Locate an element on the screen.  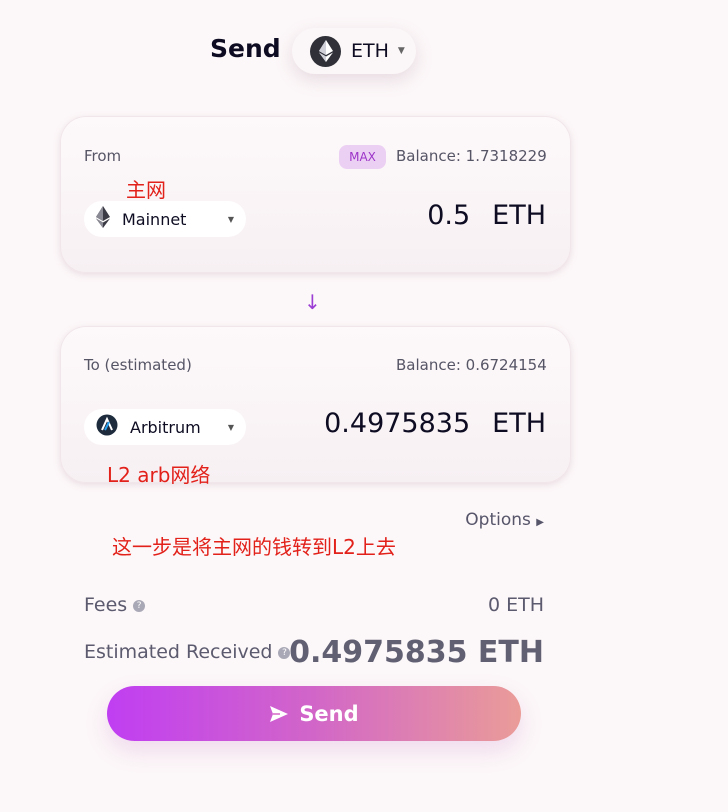
from-label: From is located at coordinates (103, 156).